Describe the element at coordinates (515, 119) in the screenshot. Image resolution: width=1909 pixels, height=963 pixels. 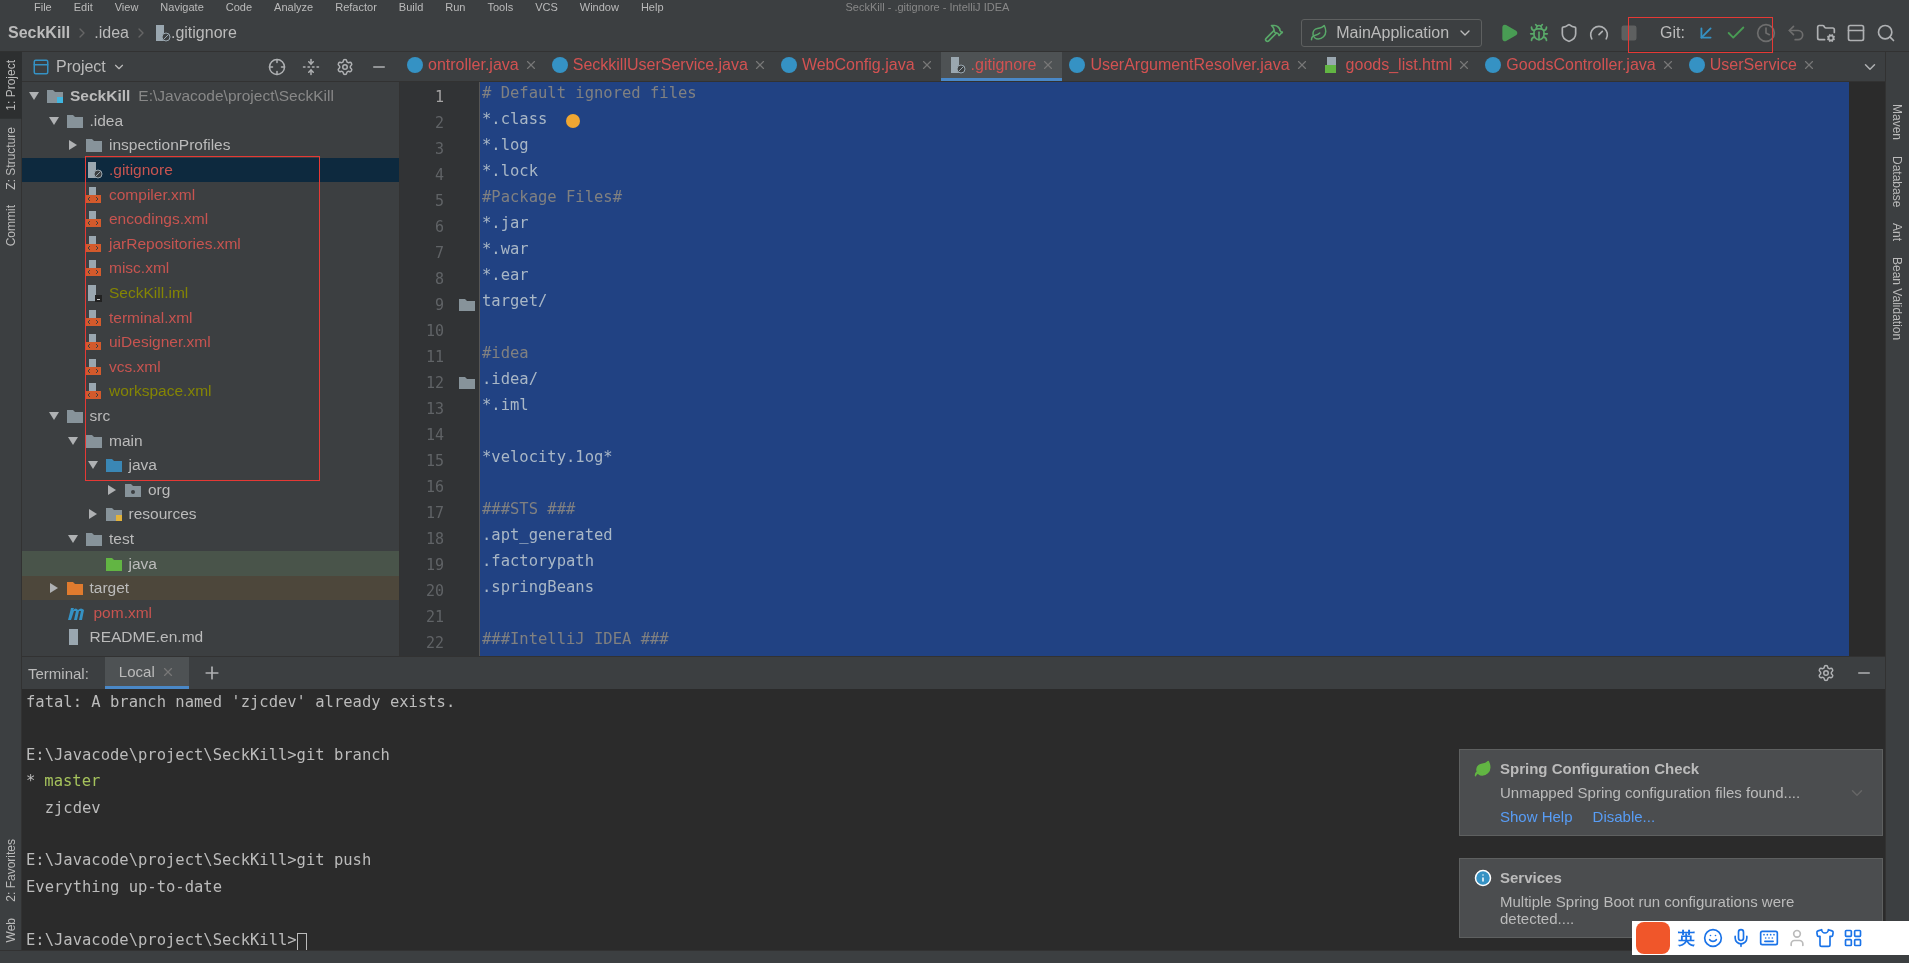
I see `code-line: *.class` at that location.